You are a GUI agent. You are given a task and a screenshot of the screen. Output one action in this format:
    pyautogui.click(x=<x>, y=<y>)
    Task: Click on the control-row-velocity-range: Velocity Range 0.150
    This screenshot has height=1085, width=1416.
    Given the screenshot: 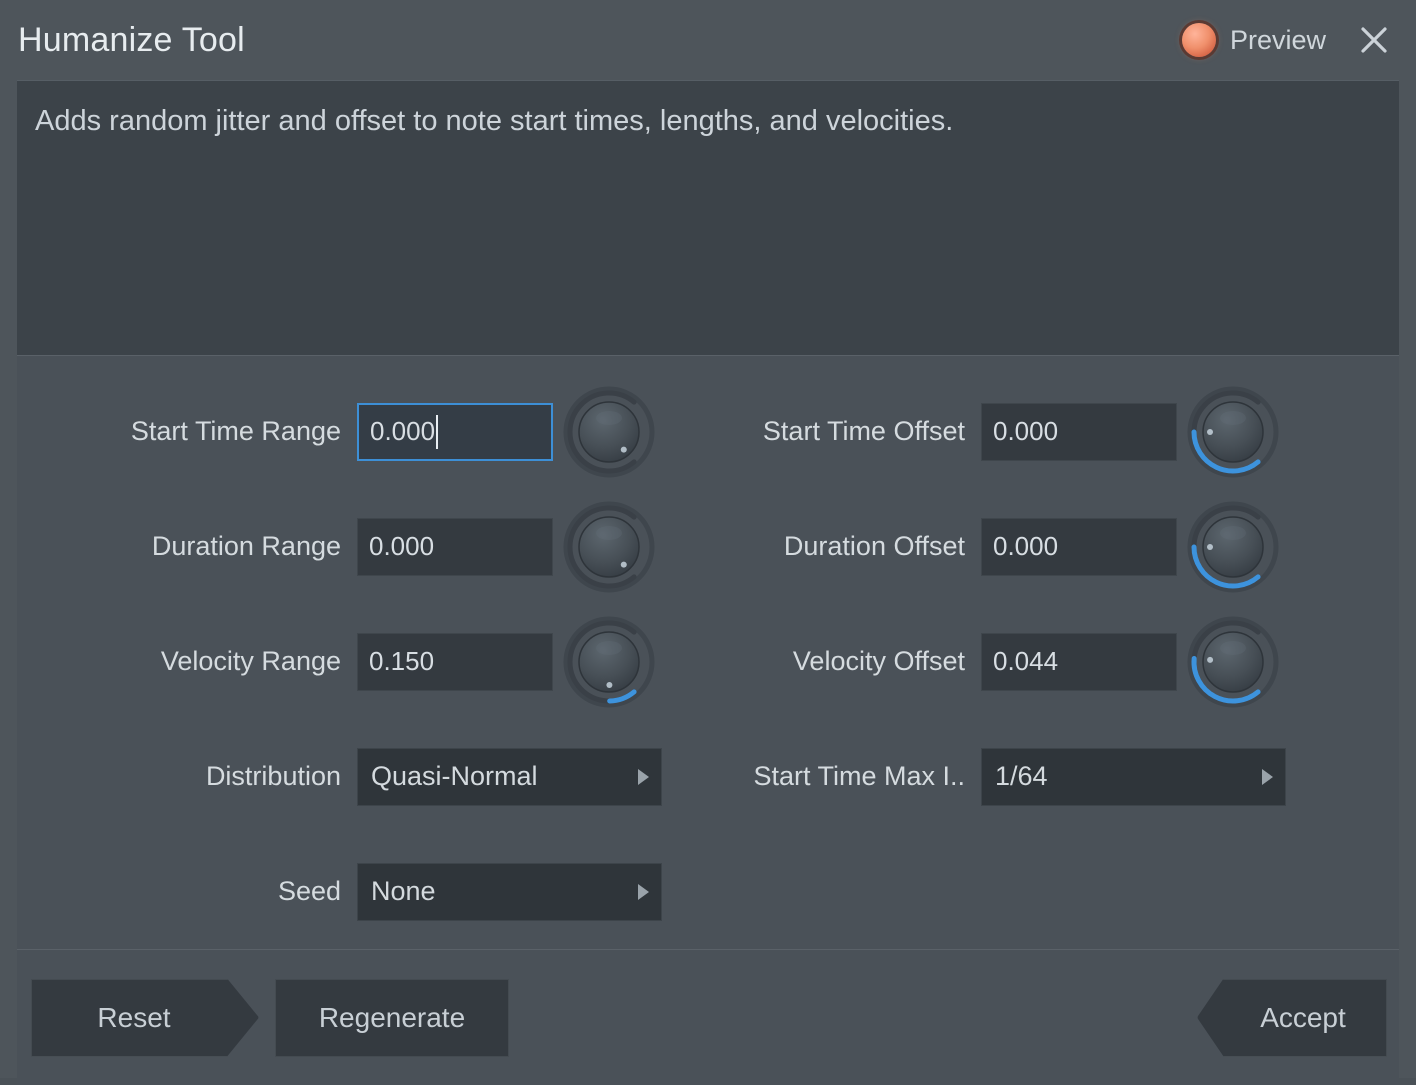 What is the action you would take?
    pyautogui.click(x=347, y=661)
    